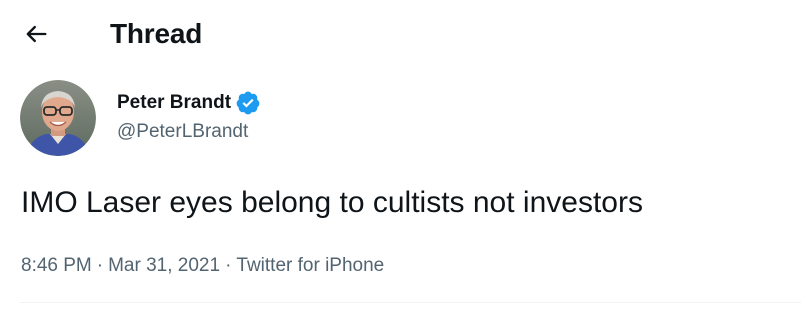 The height and width of the screenshot is (310, 801). What do you see at coordinates (310, 265) in the screenshot?
I see `tweet-source: Twitter for iPhone` at bounding box center [310, 265].